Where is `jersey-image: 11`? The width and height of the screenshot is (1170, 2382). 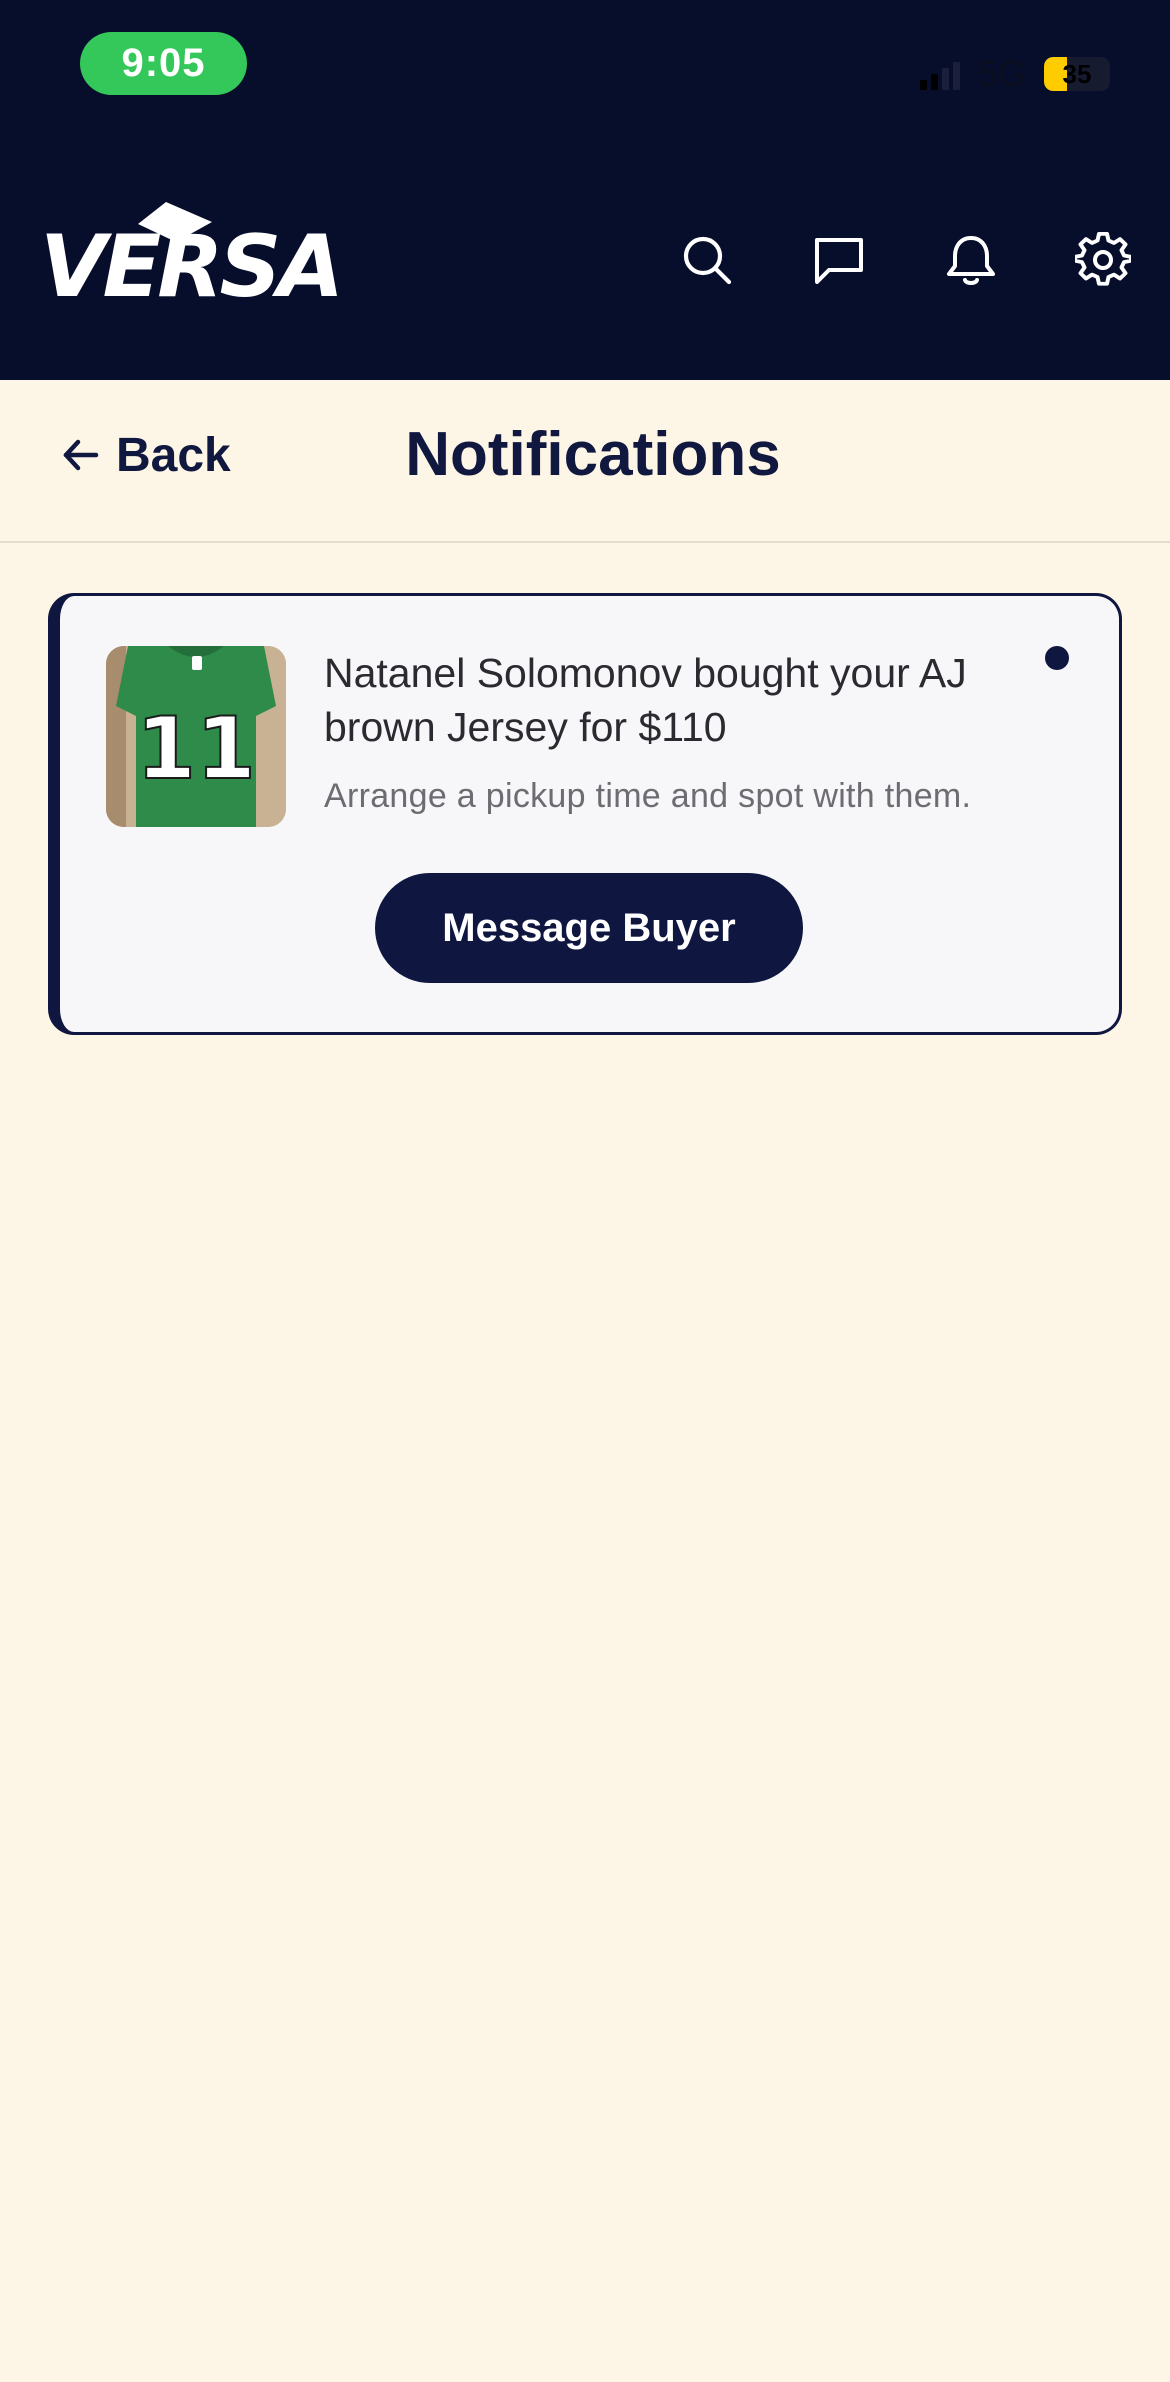 jersey-image: 11 is located at coordinates (196, 736).